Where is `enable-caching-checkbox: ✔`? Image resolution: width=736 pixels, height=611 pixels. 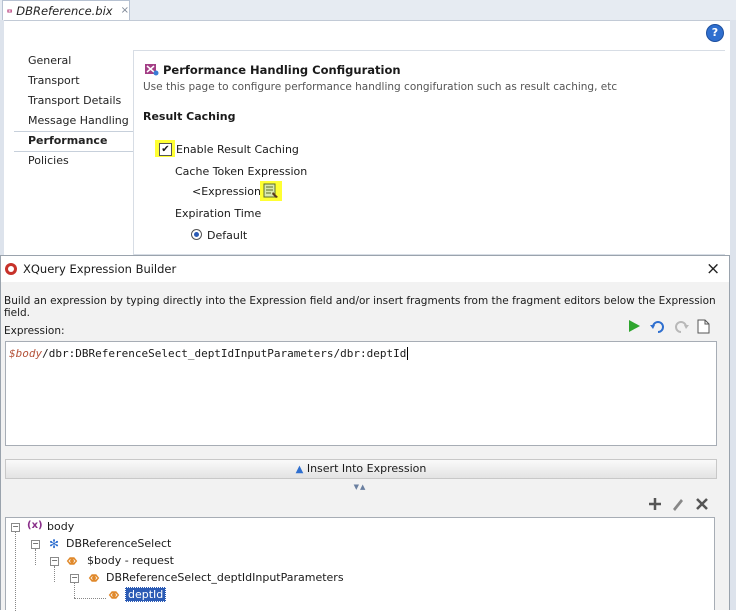 enable-caching-checkbox: ✔ is located at coordinates (165, 149).